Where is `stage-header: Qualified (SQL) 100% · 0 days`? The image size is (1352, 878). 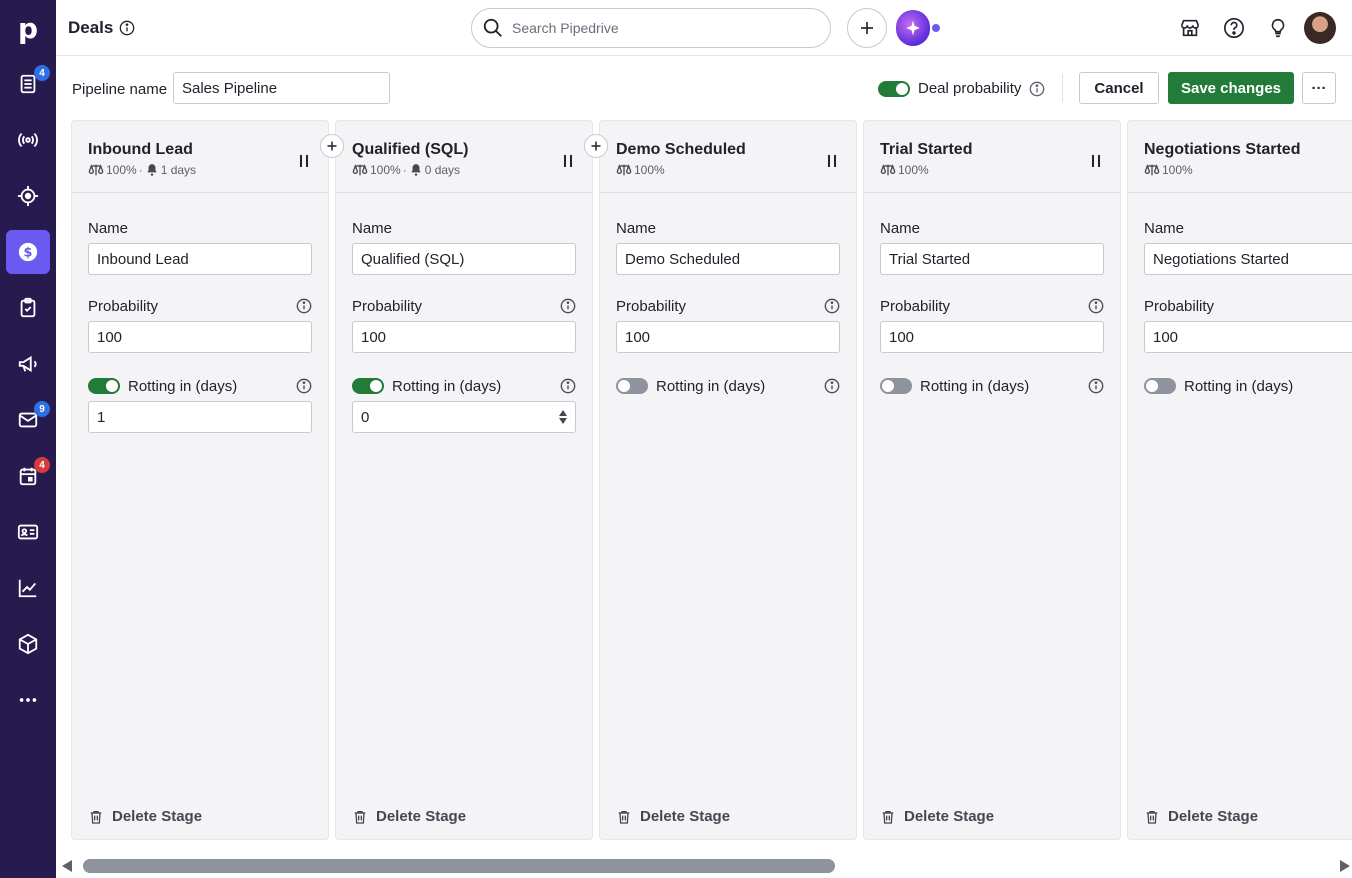 stage-header: Qualified (SQL) 100% · 0 days is located at coordinates (464, 157).